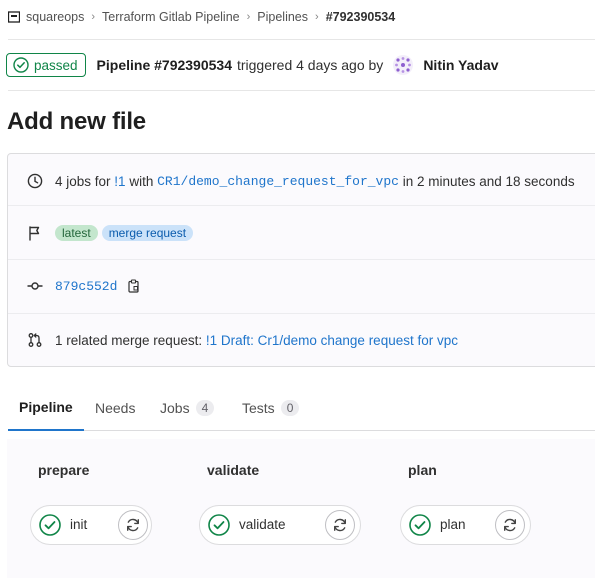  Describe the element at coordinates (205, 408) in the screenshot. I see `jobs-count-badge: 4` at that location.